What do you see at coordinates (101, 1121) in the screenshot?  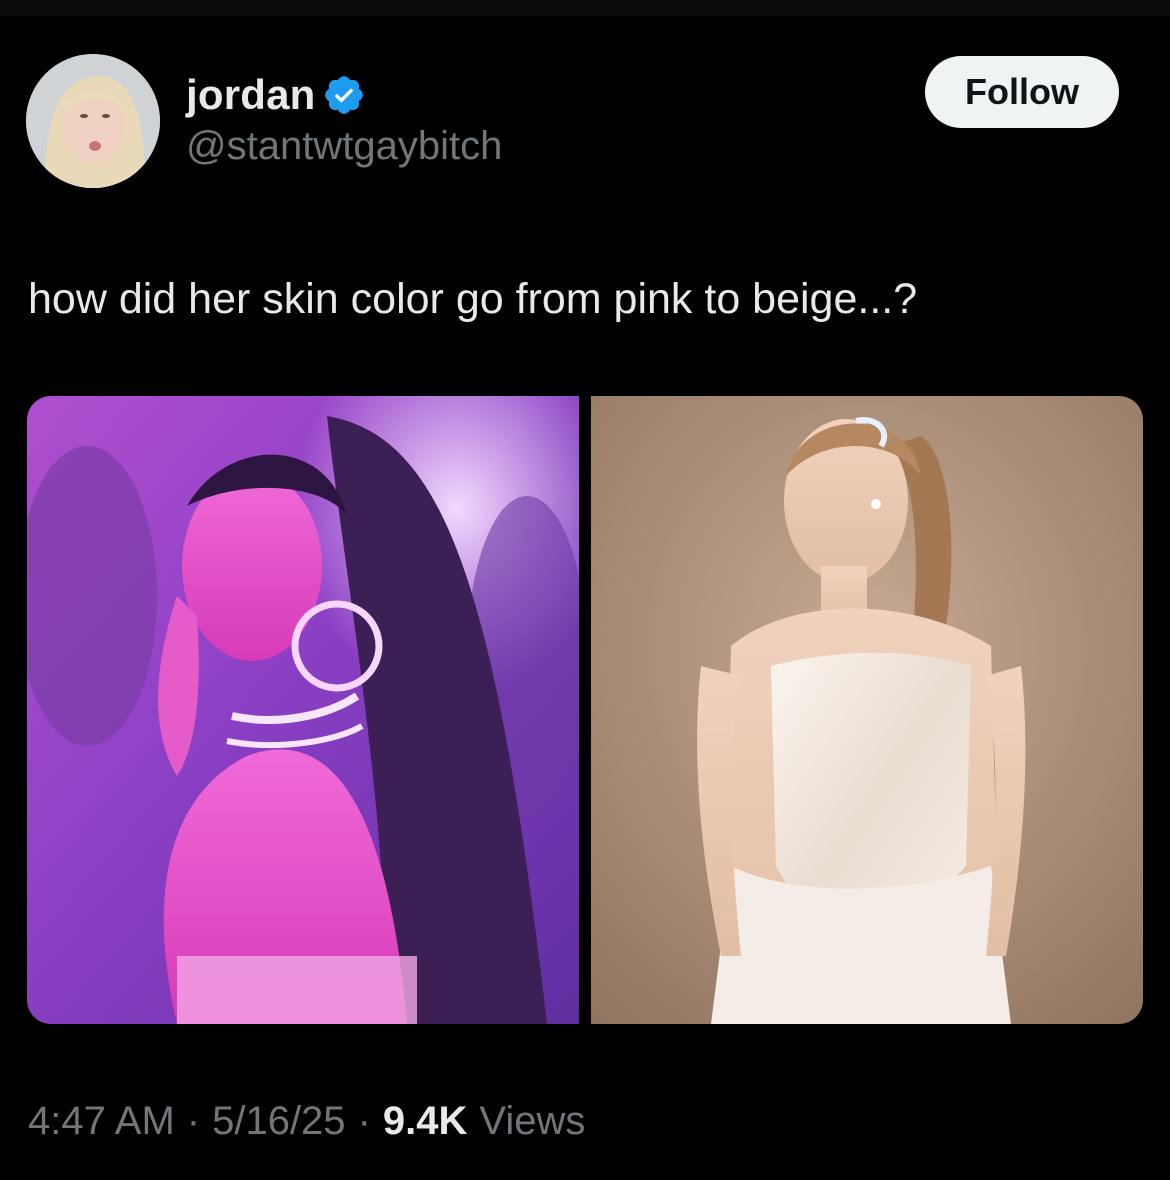 I see `tweet-time: 4:47 AM` at bounding box center [101, 1121].